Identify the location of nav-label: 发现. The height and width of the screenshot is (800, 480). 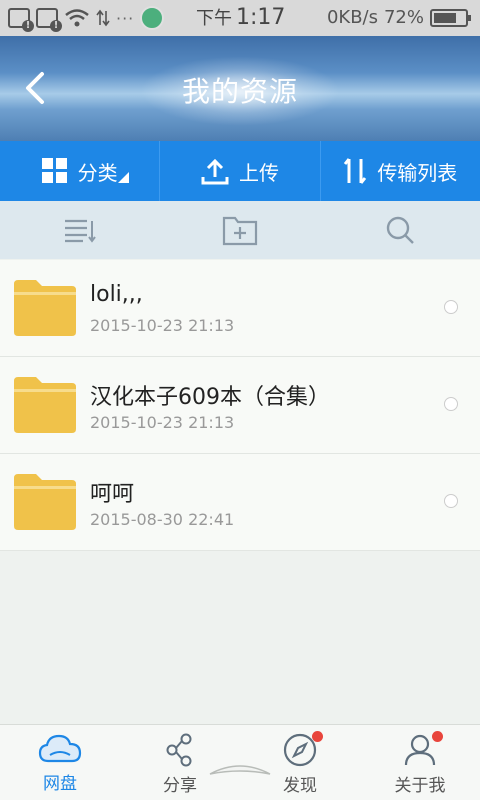
(300, 786).